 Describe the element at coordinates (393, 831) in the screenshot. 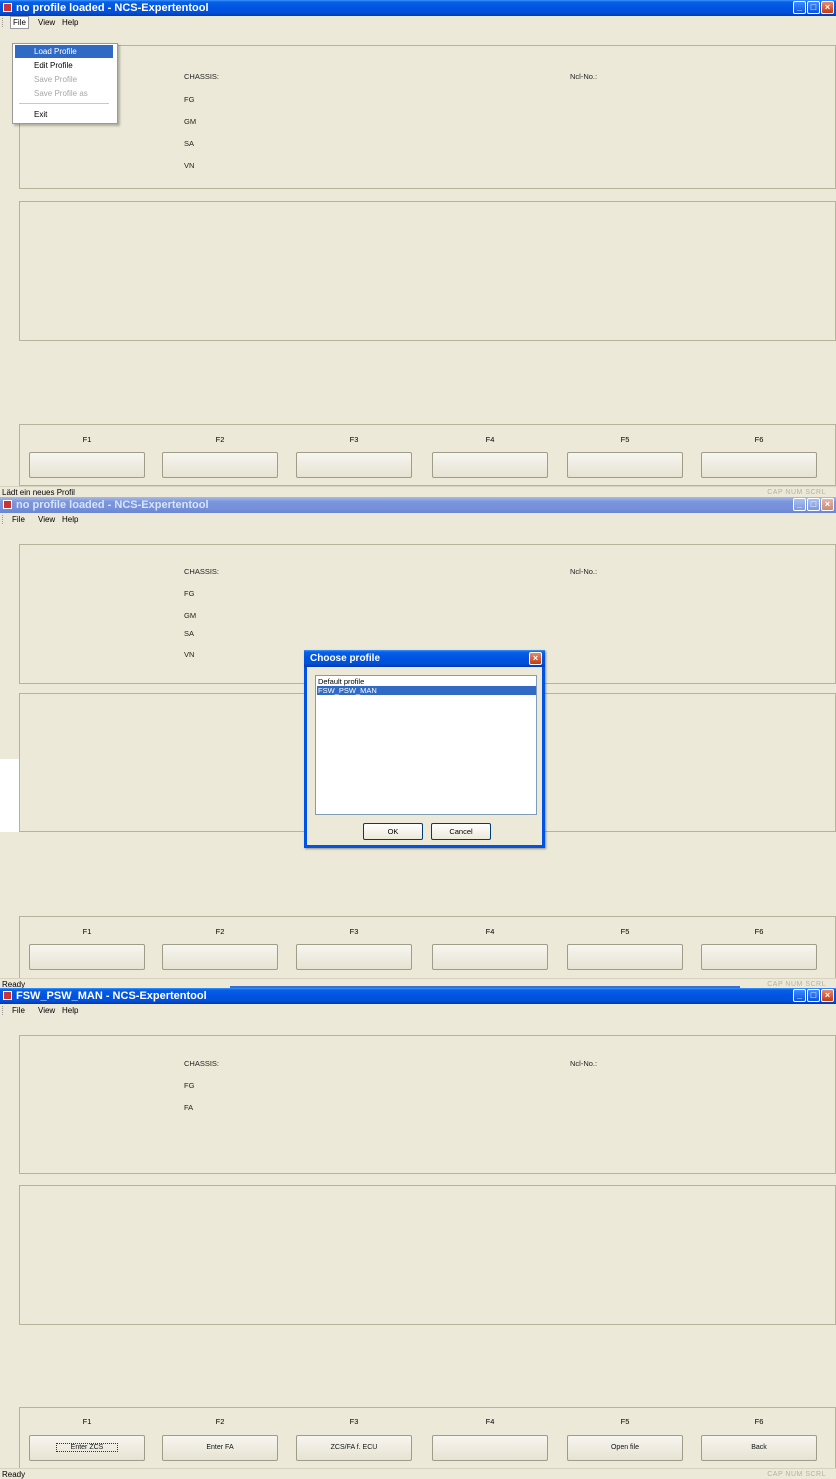

I see `ok-button: OK` at that location.